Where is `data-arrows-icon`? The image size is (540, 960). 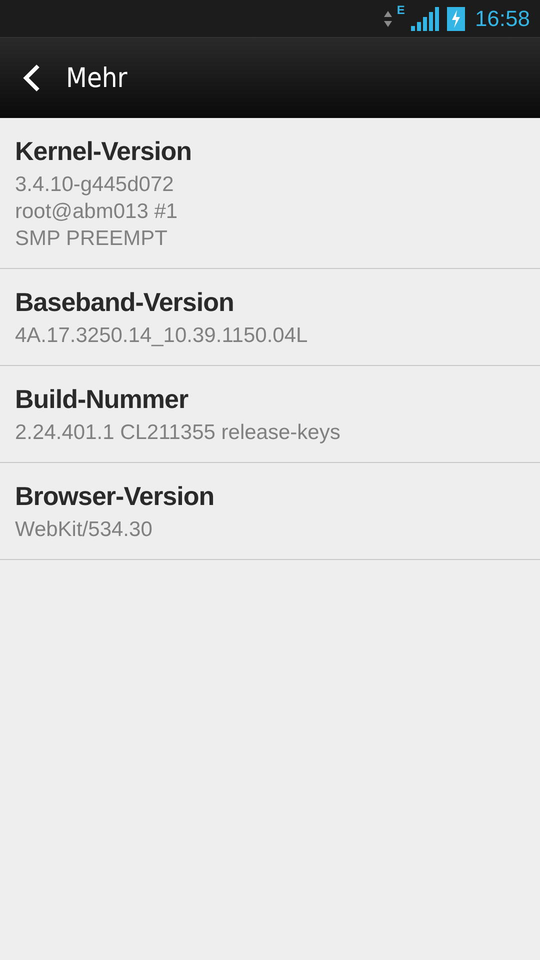 data-arrows-icon is located at coordinates (387, 19).